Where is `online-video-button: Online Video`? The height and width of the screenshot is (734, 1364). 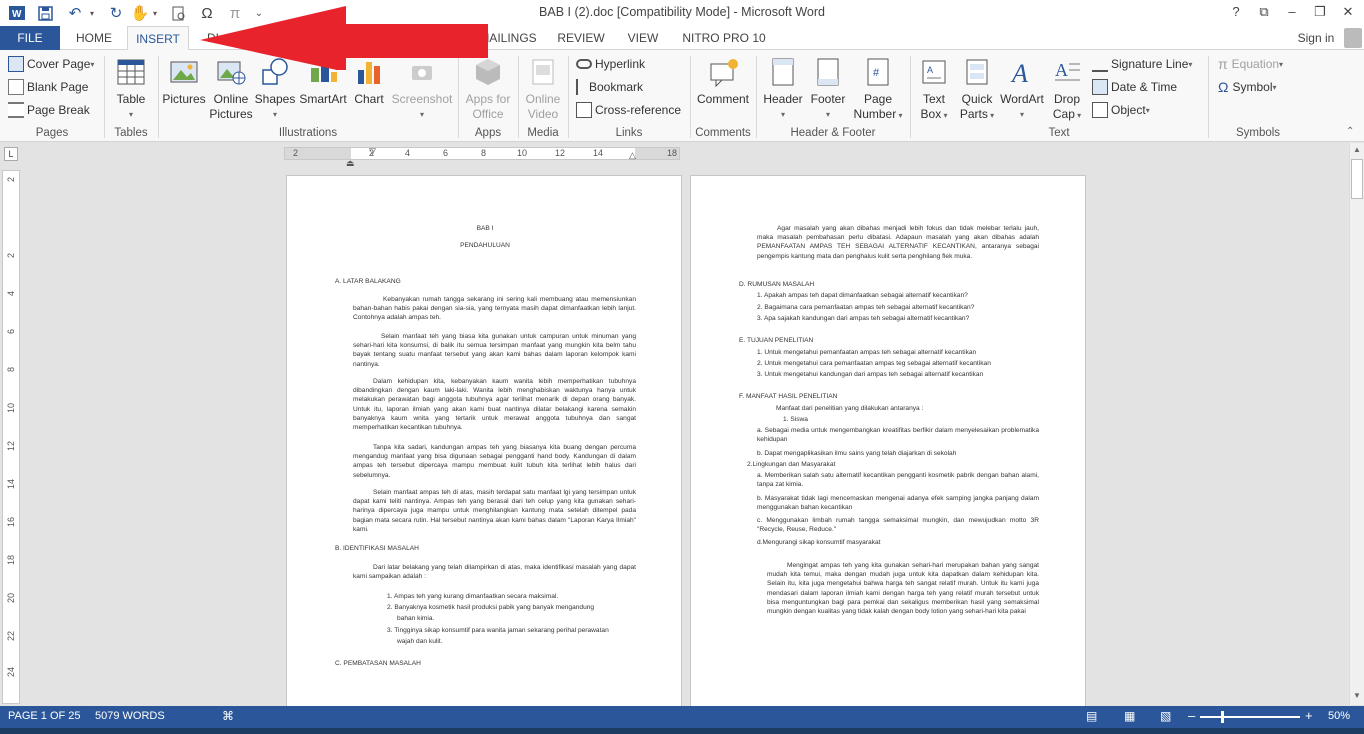 online-video-button: Online Video is located at coordinates (543, 89).